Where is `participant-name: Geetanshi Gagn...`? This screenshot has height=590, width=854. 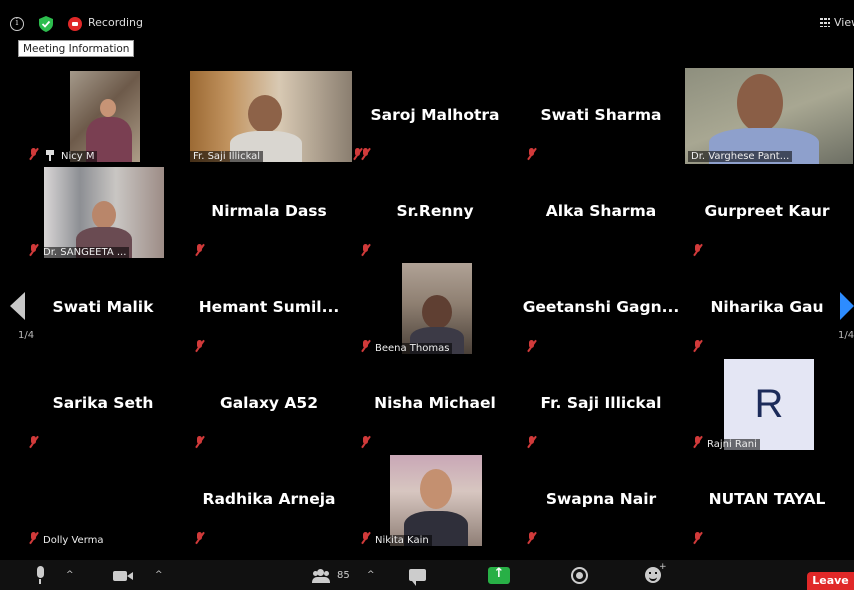 participant-name: Geetanshi Gagn... is located at coordinates (601, 307).